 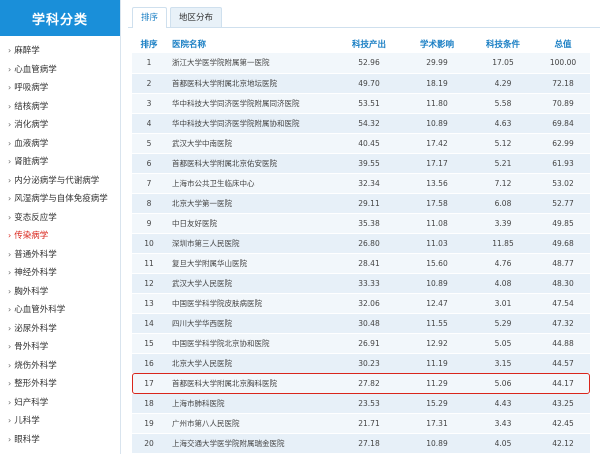 I want to click on table-row: 9 中日友好医院 35.38 11.08 3.39 49.85, so click(x=361, y=223).